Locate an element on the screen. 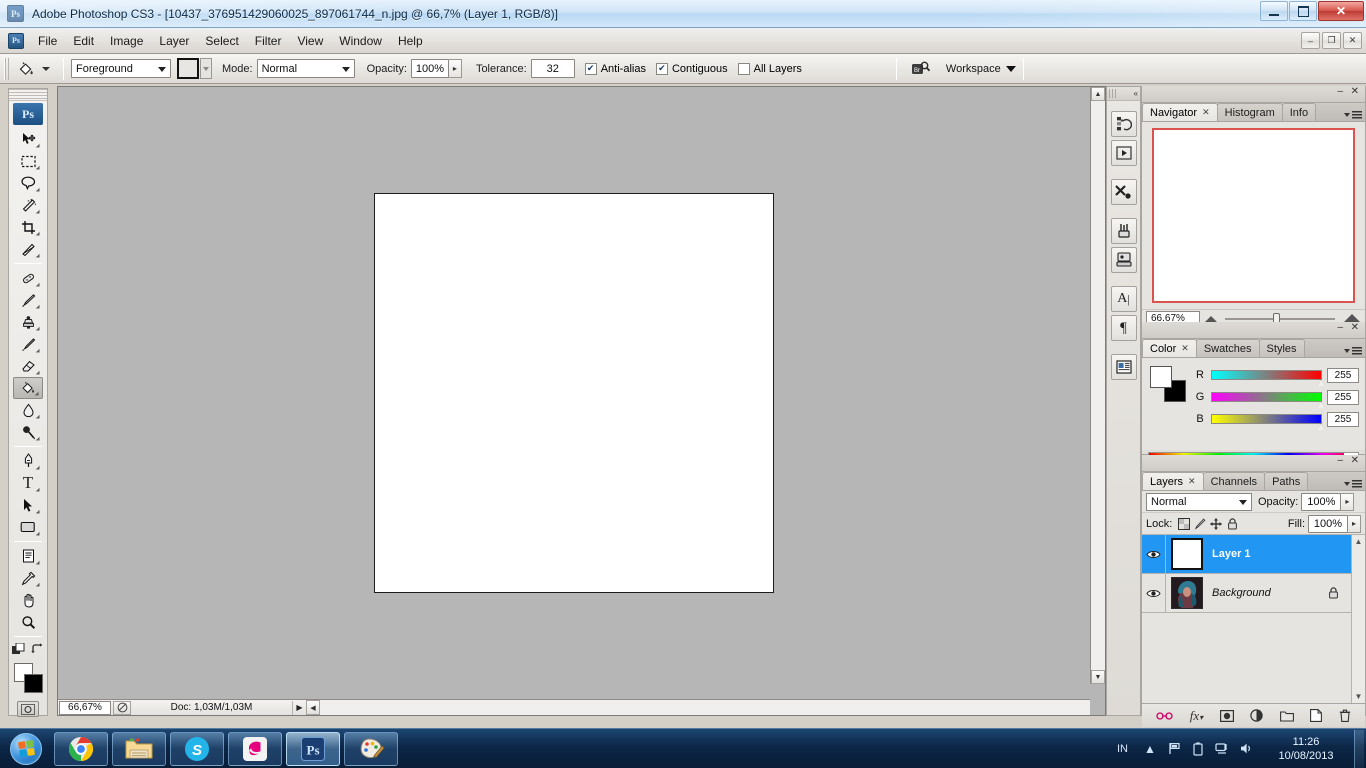 The width and height of the screenshot is (1366, 768). network-icon is located at coordinates (1222, 749).